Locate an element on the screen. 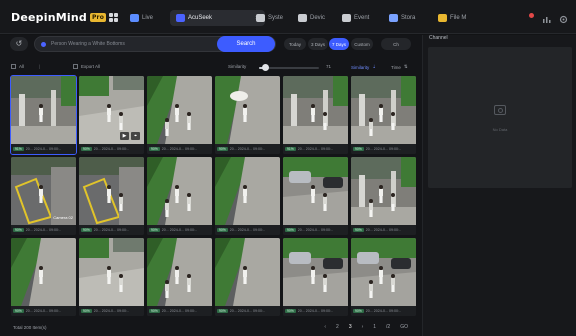 This screenshot has width=576, height=336. tab-stora: Stora is located at coordinates (402, 18).